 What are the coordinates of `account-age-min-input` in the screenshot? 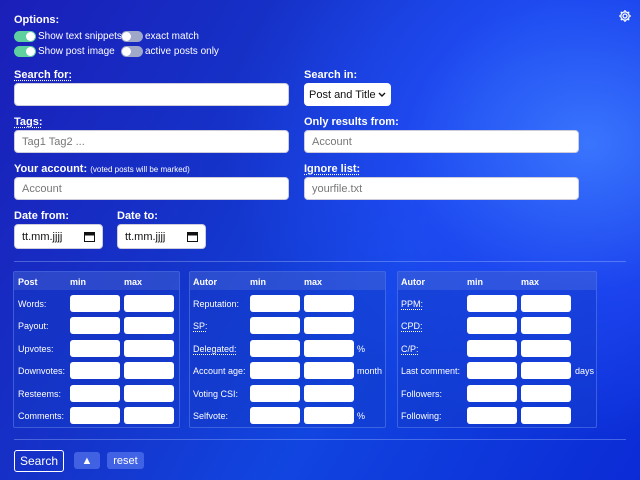 It's located at (275, 370).